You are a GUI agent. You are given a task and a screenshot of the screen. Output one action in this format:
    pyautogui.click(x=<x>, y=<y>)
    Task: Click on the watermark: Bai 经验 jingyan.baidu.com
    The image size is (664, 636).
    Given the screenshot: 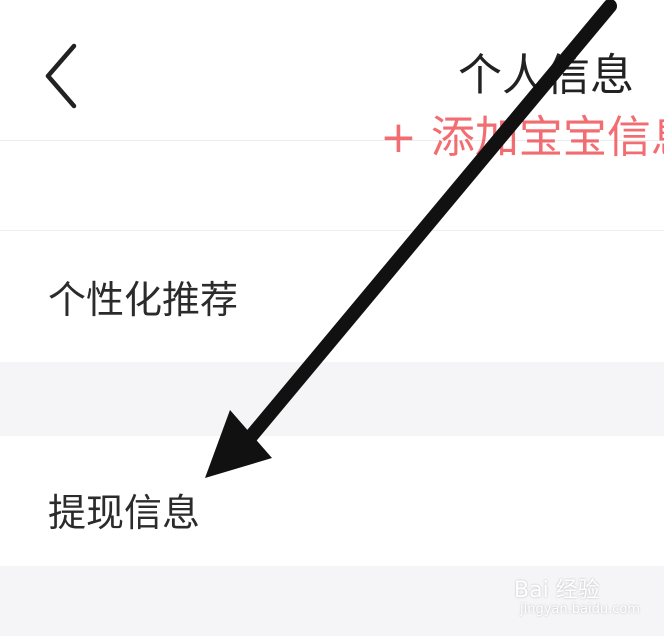 What is the action you would take?
    pyautogui.click(x=573, y=596)
    